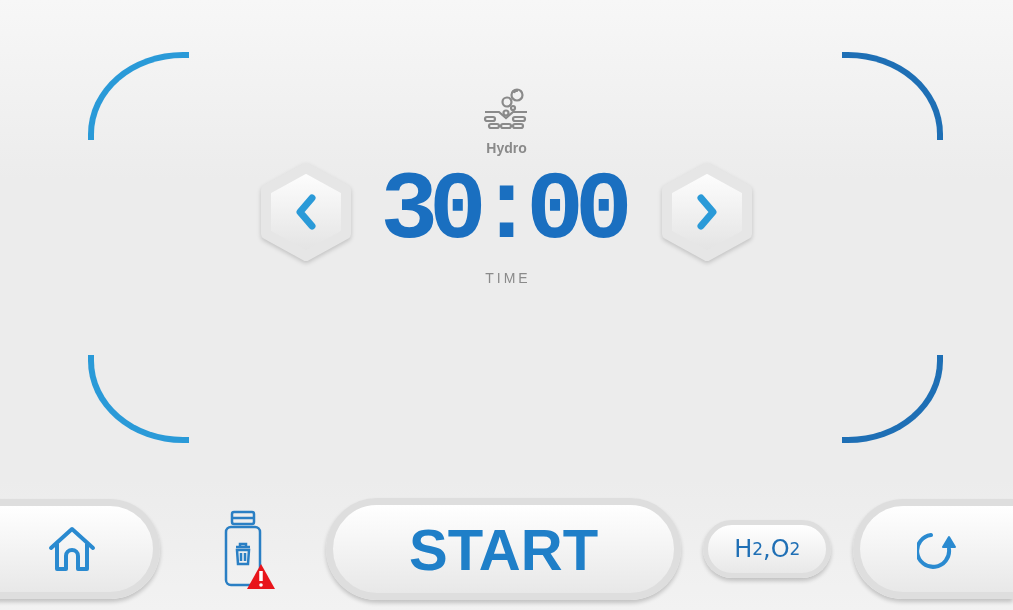 The height and width of the screenshot is (610, 1013). What do you see at coordinates (506, 109) in the screenshot?
I see `bubbles-icon` at bounding box center [506, 109].